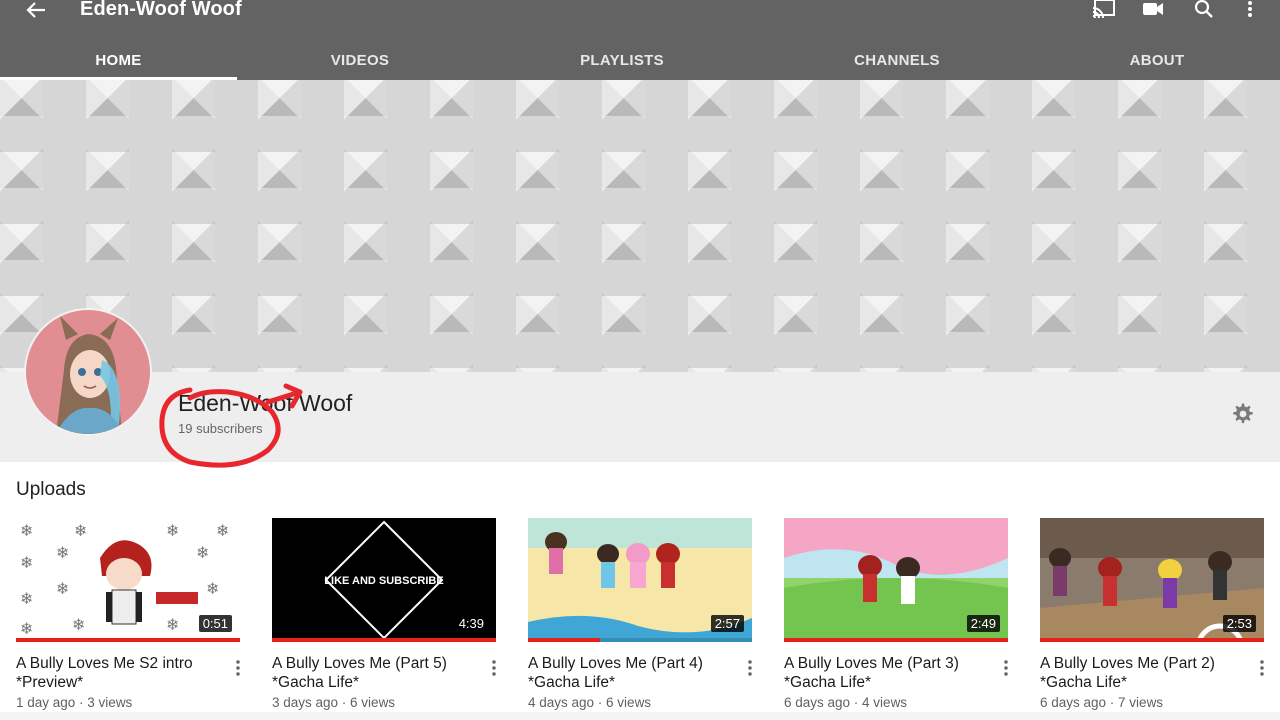  I want to click on bottom-edge, so click(640, 716).